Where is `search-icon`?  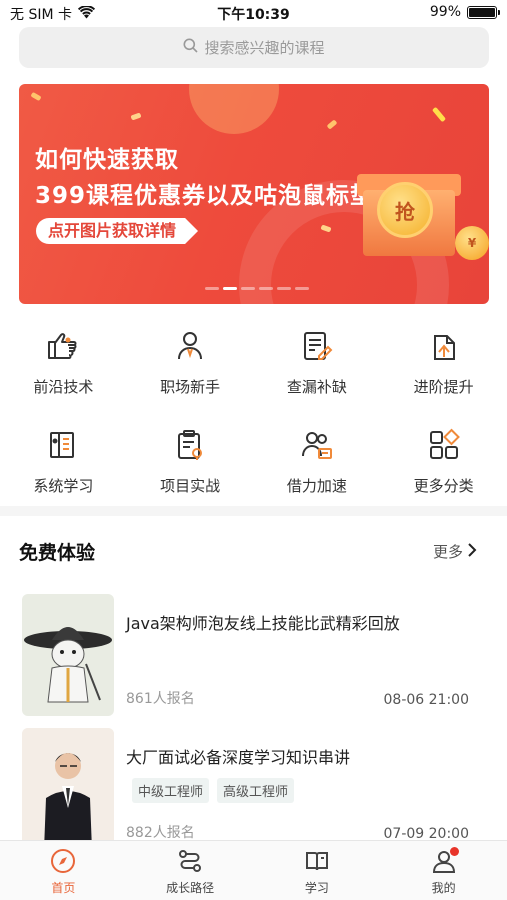
search-icon is located at coordinates (191, 47).